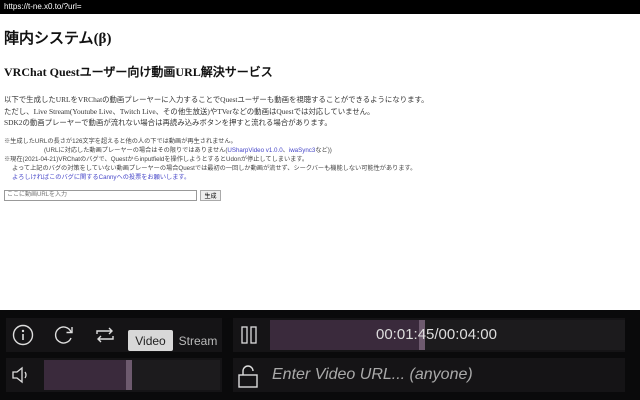  Describe the element at coordinates (254, 150) in the screenshot. I see `usharpvideo-link: USharpVideo v1.0.0` at that location.